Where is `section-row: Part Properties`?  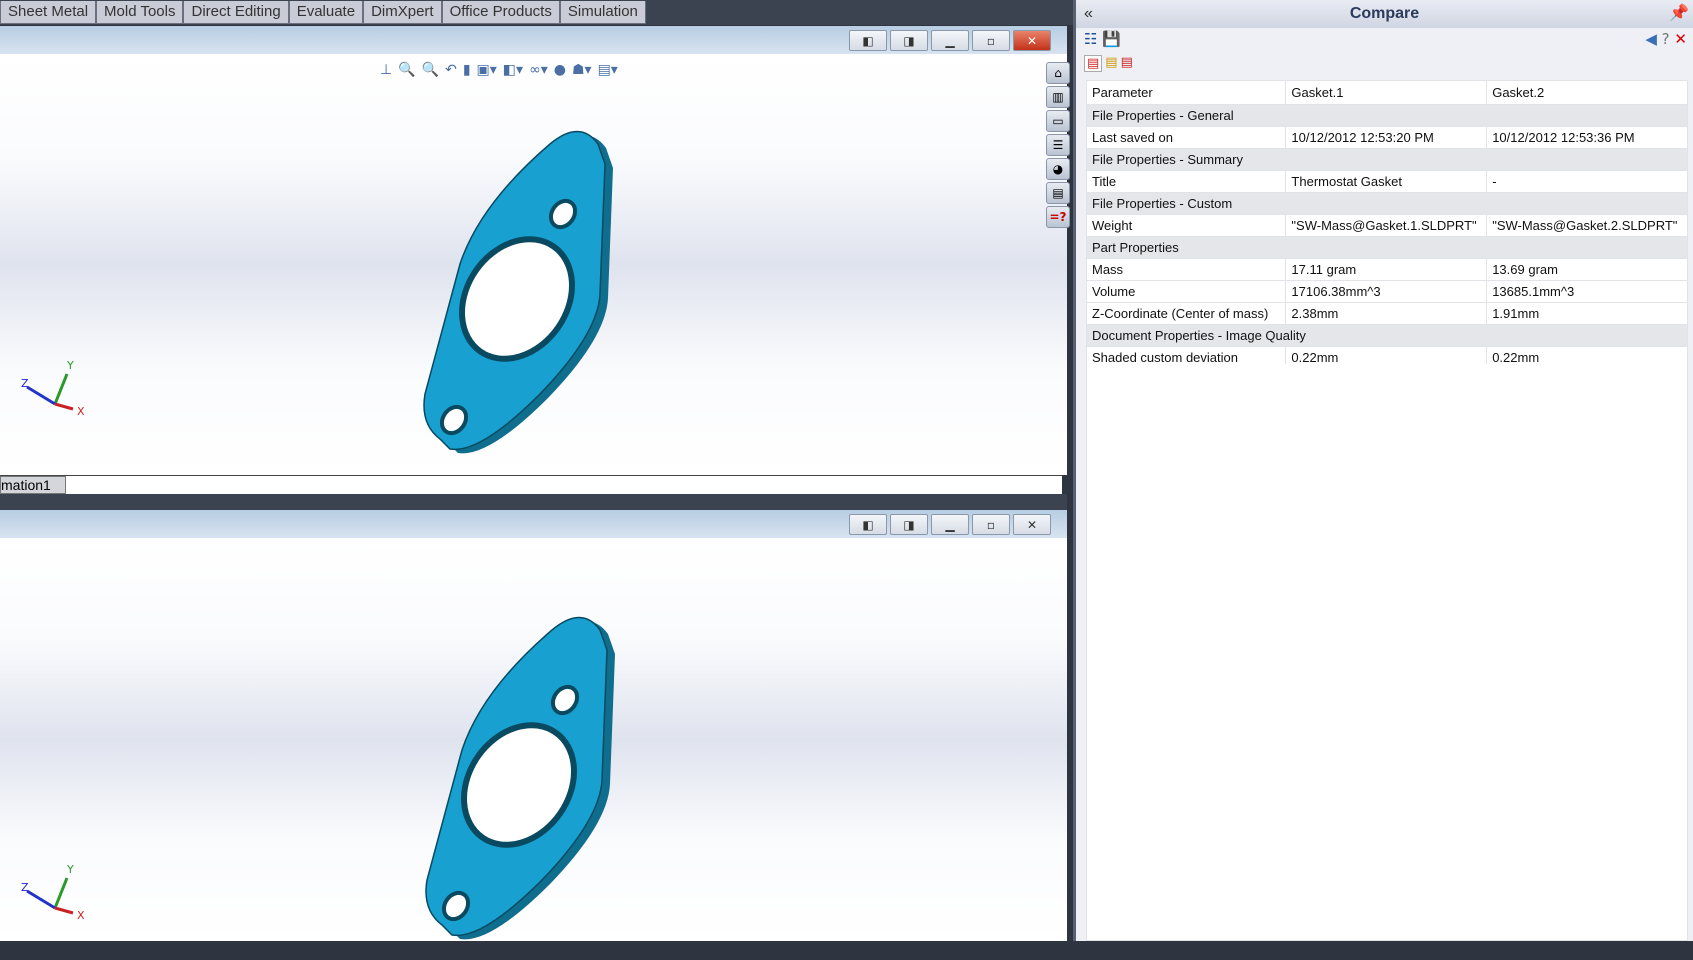
section-row: Part Properties is located at coordinates (1387, 247).